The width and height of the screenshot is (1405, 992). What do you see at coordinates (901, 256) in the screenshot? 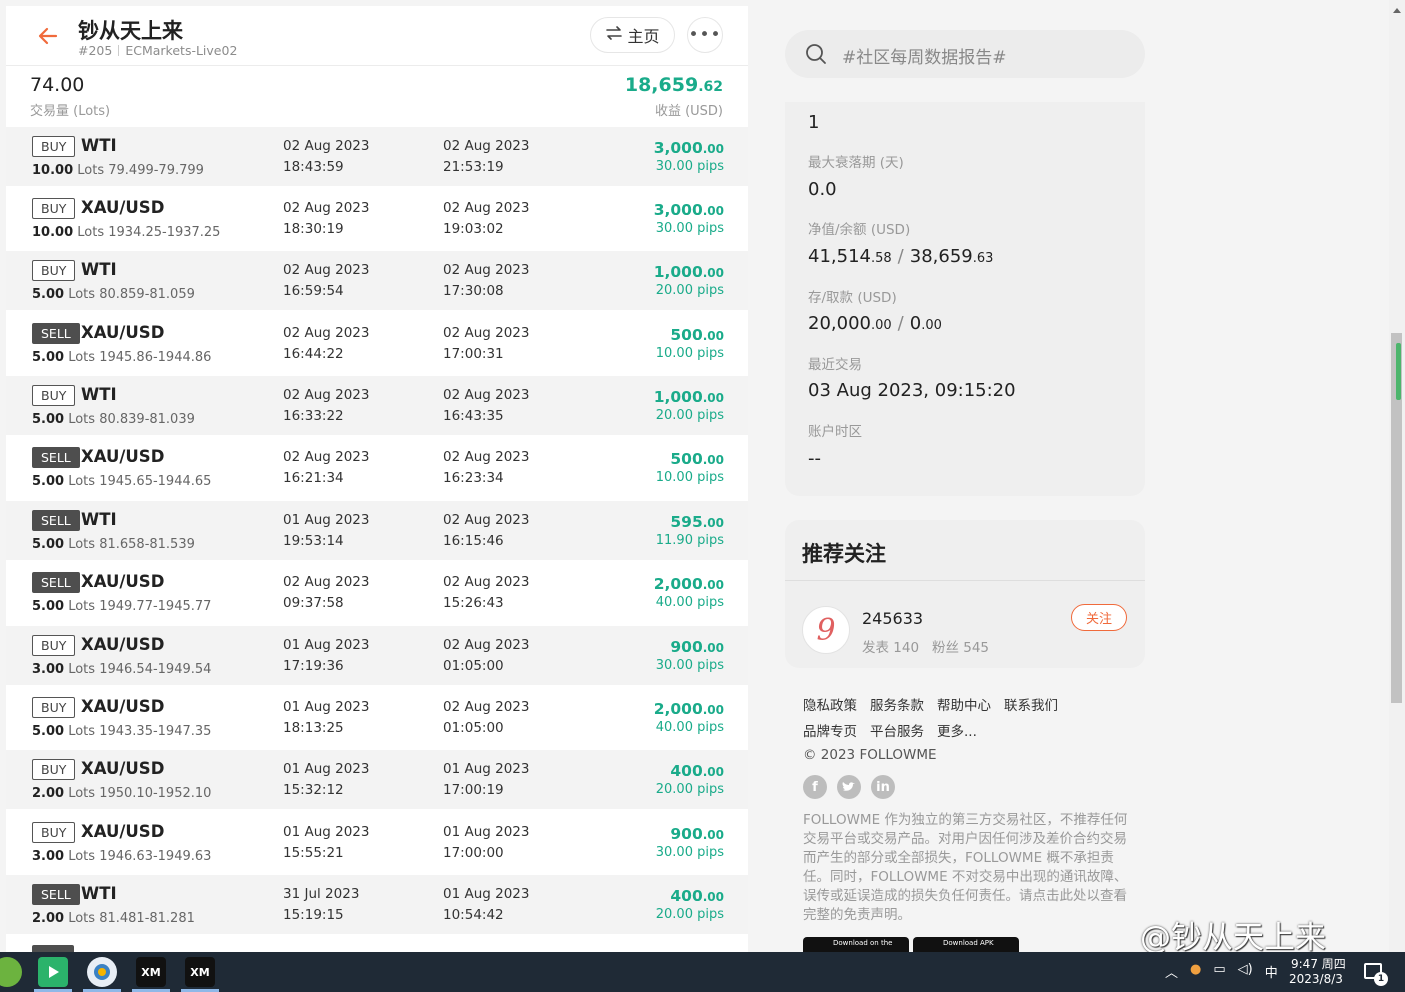
I see `equity-balance-value: 41,514.58/38,659.63` at bounding box center [901, 256].